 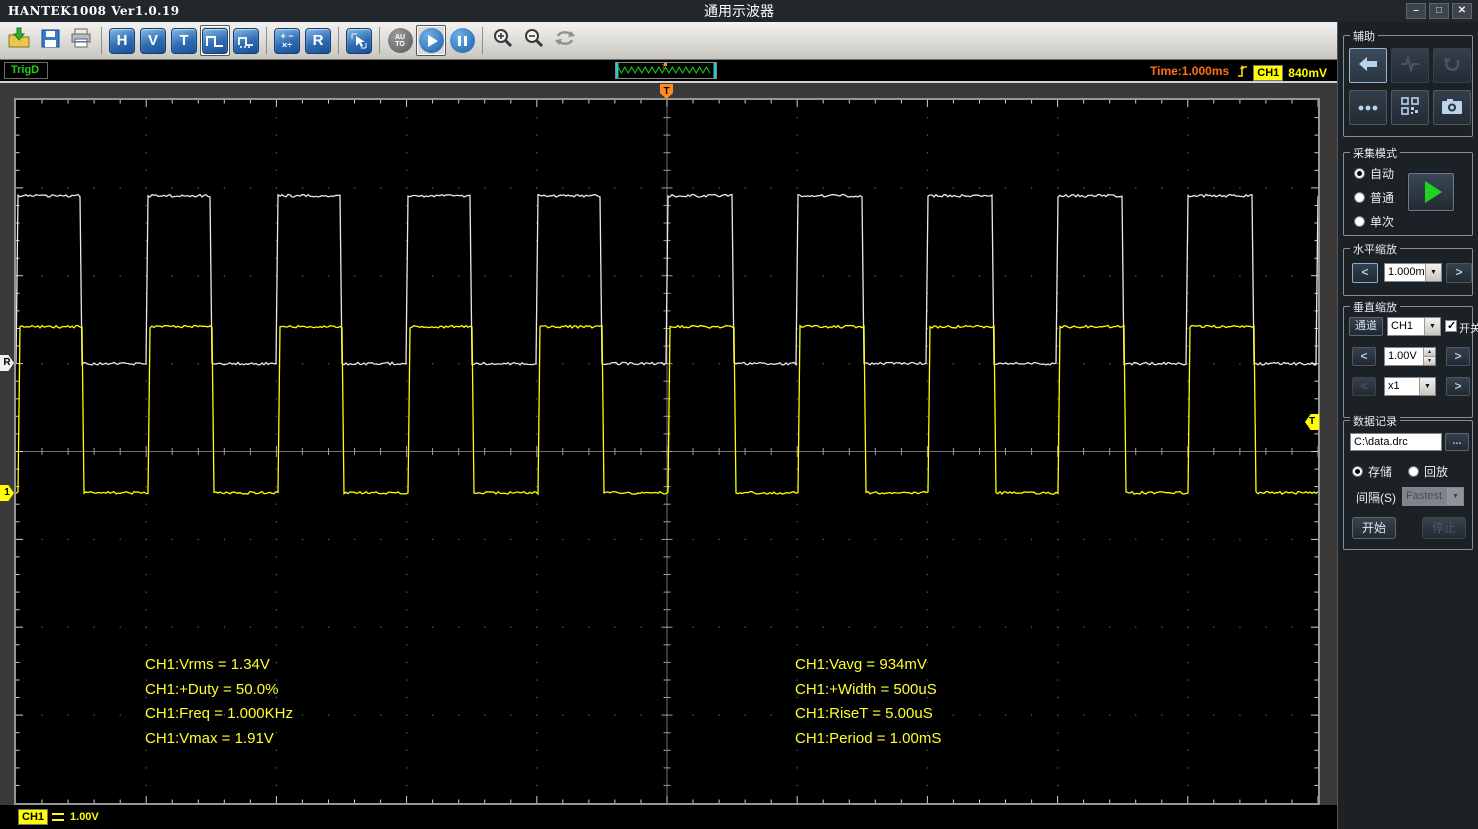 I want to click on save-button, so click(x=50, y=40).